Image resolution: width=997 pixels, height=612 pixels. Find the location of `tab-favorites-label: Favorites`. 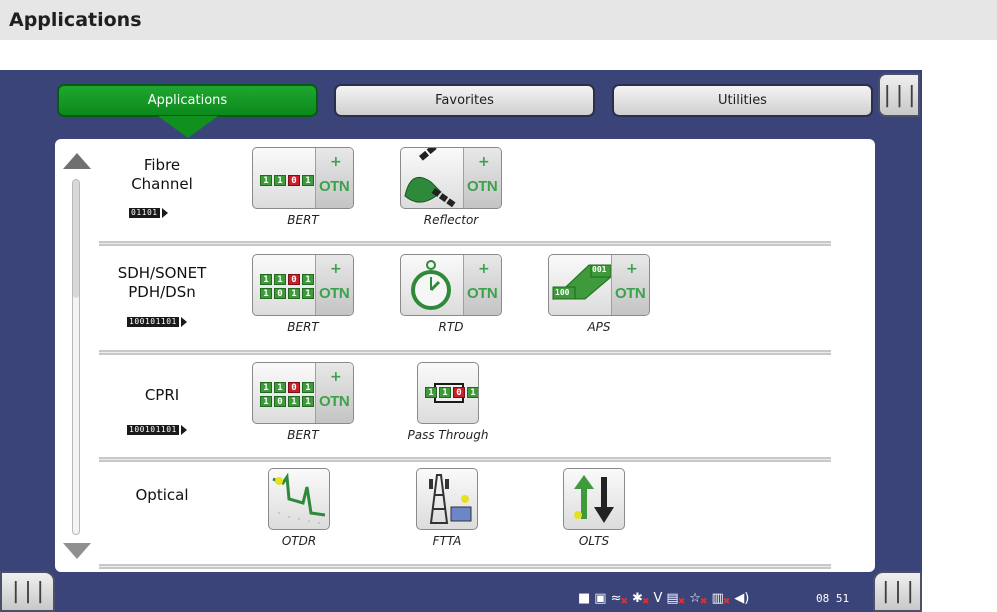

tab-favorites-label: Favorites is located at coordinates (464, 100).